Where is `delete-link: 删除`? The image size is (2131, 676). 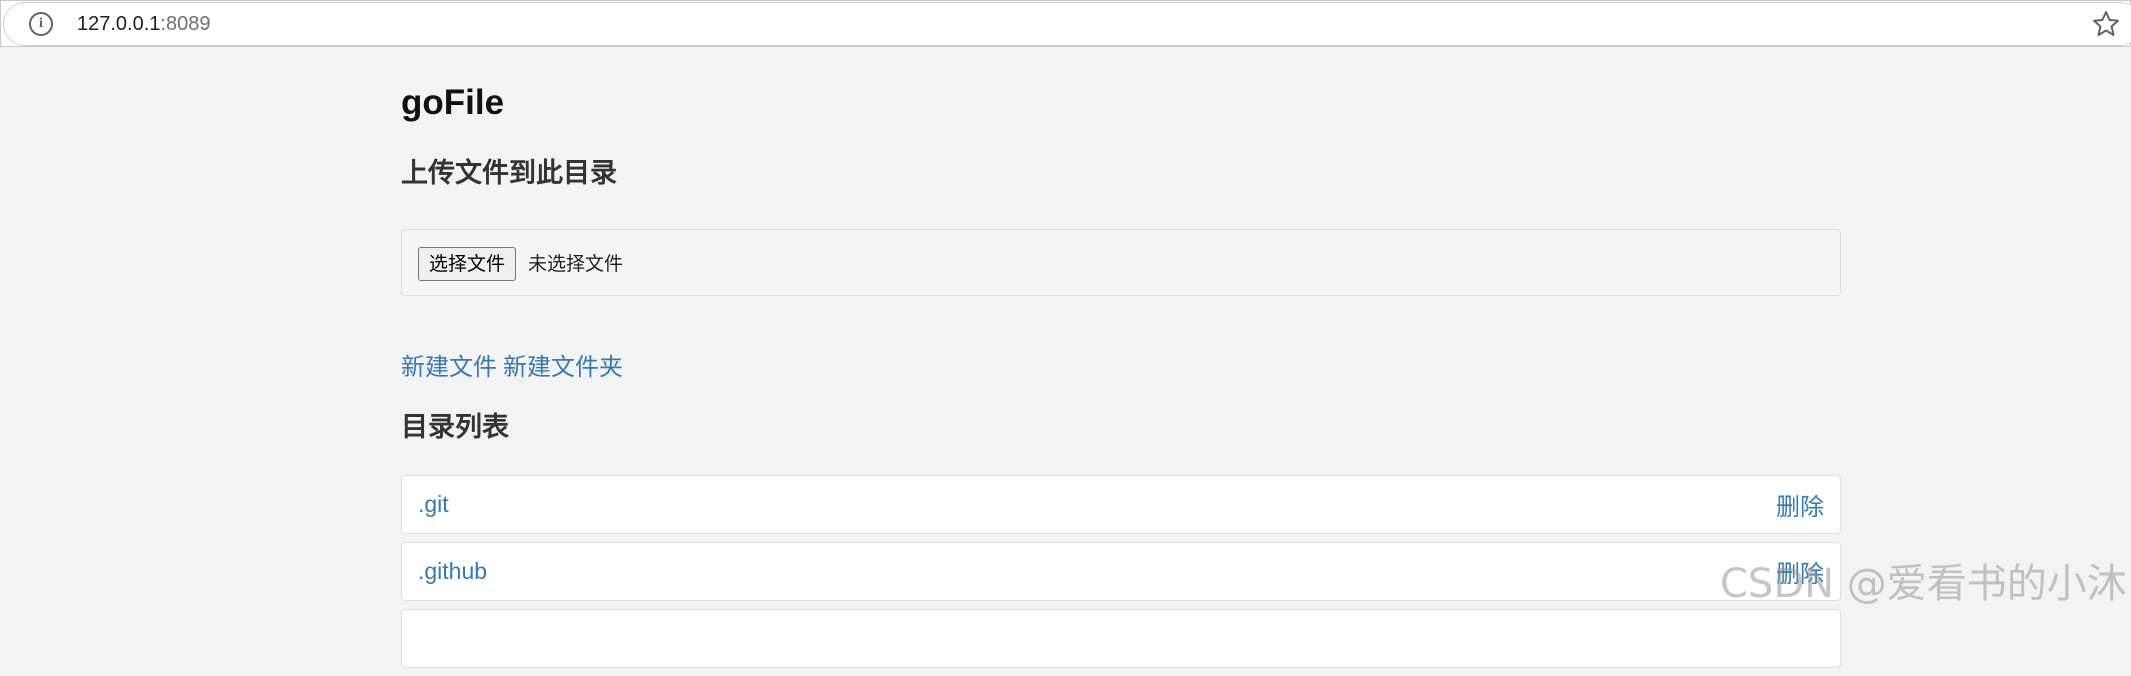
delete-link: 删除 is located at coordinates (1800, 507).